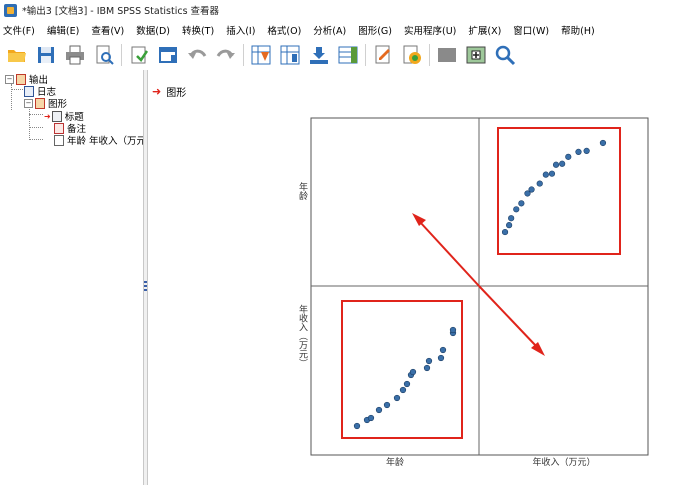  What do you see at coordinates (563, 462) in the screenshot?
I see `column-label-right: 年收入（万元）` at bounding box center [563, 462].